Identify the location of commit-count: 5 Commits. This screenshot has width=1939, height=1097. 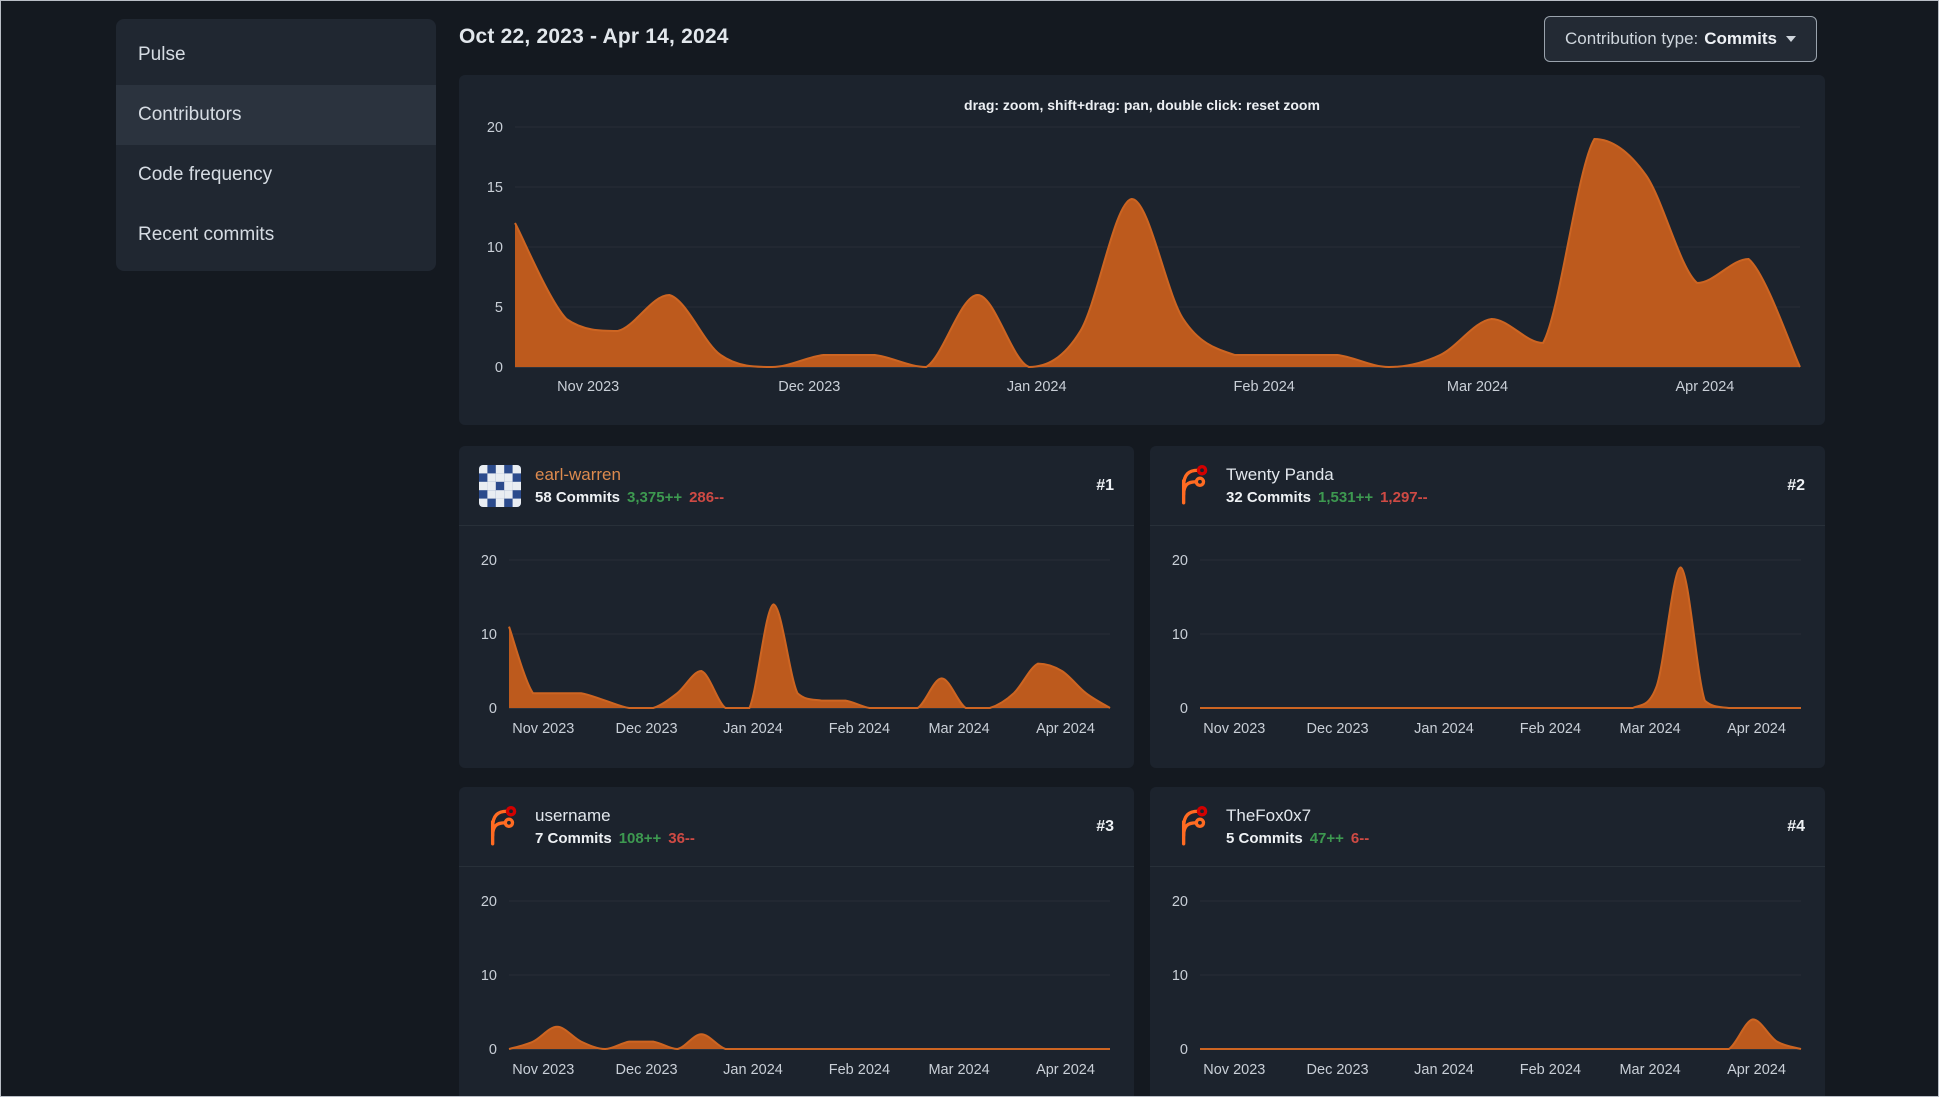
(1264, 838).